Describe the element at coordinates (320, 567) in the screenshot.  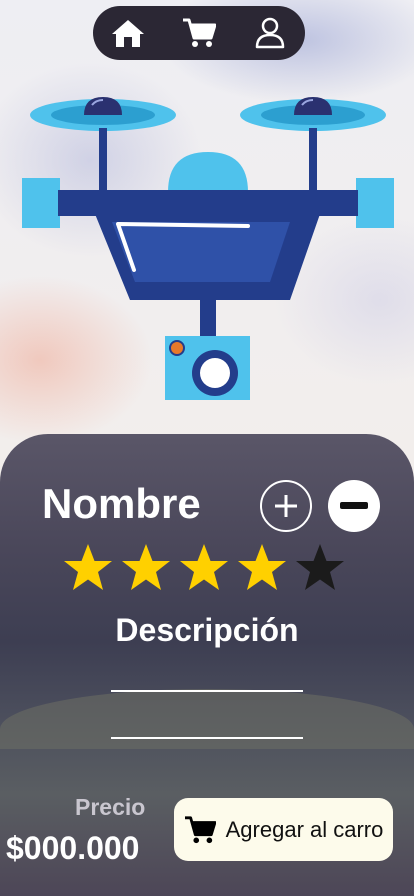
I see `star-empty-icon` at that location.